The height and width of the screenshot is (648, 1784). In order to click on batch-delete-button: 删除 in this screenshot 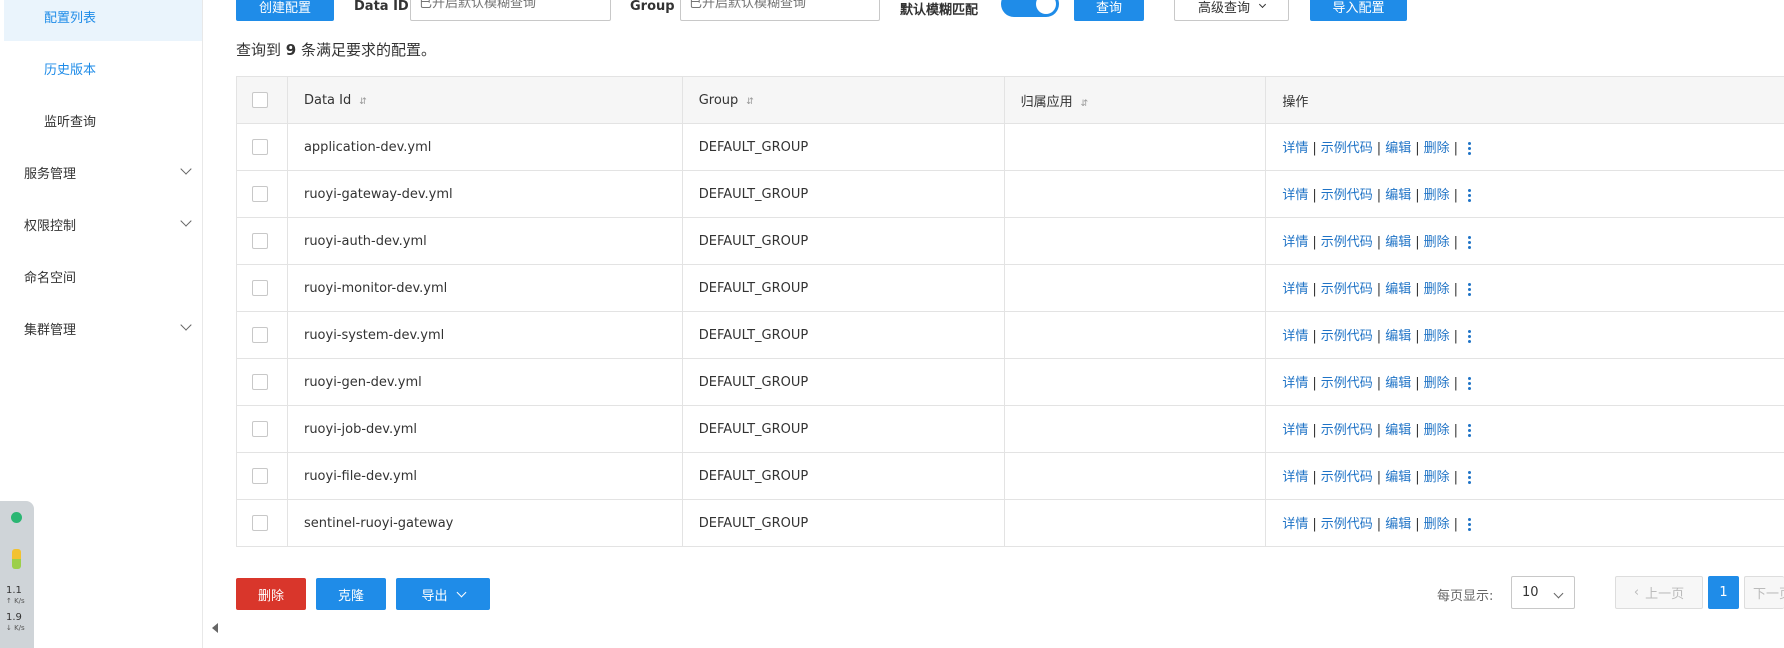, I will do `click(271, 594)`.